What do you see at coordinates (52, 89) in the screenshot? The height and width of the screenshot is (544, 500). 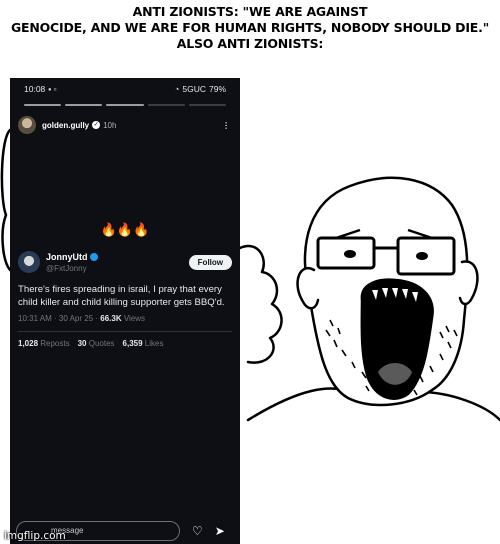 I see `cellular-icon: ▪ ▫` at bounding box center [52, 89].